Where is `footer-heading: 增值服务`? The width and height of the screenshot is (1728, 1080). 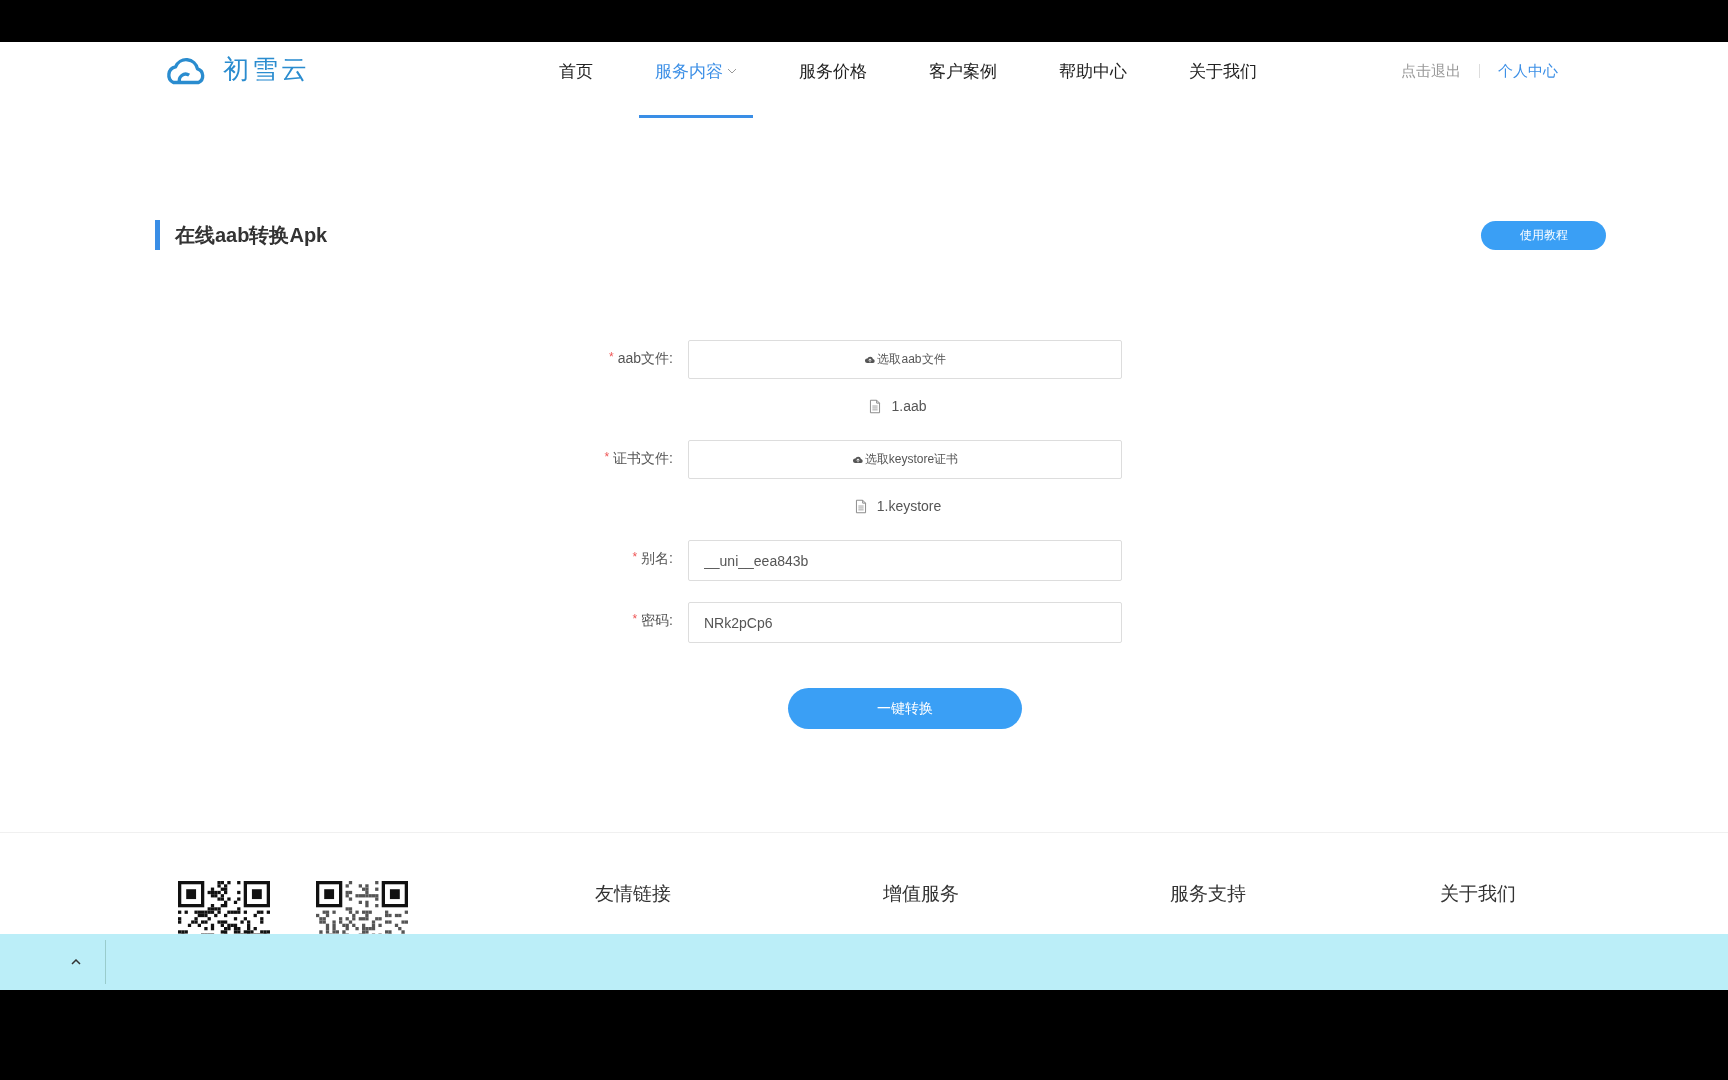 footer-heading: 增值服务 is located at coordinates (921, 894).